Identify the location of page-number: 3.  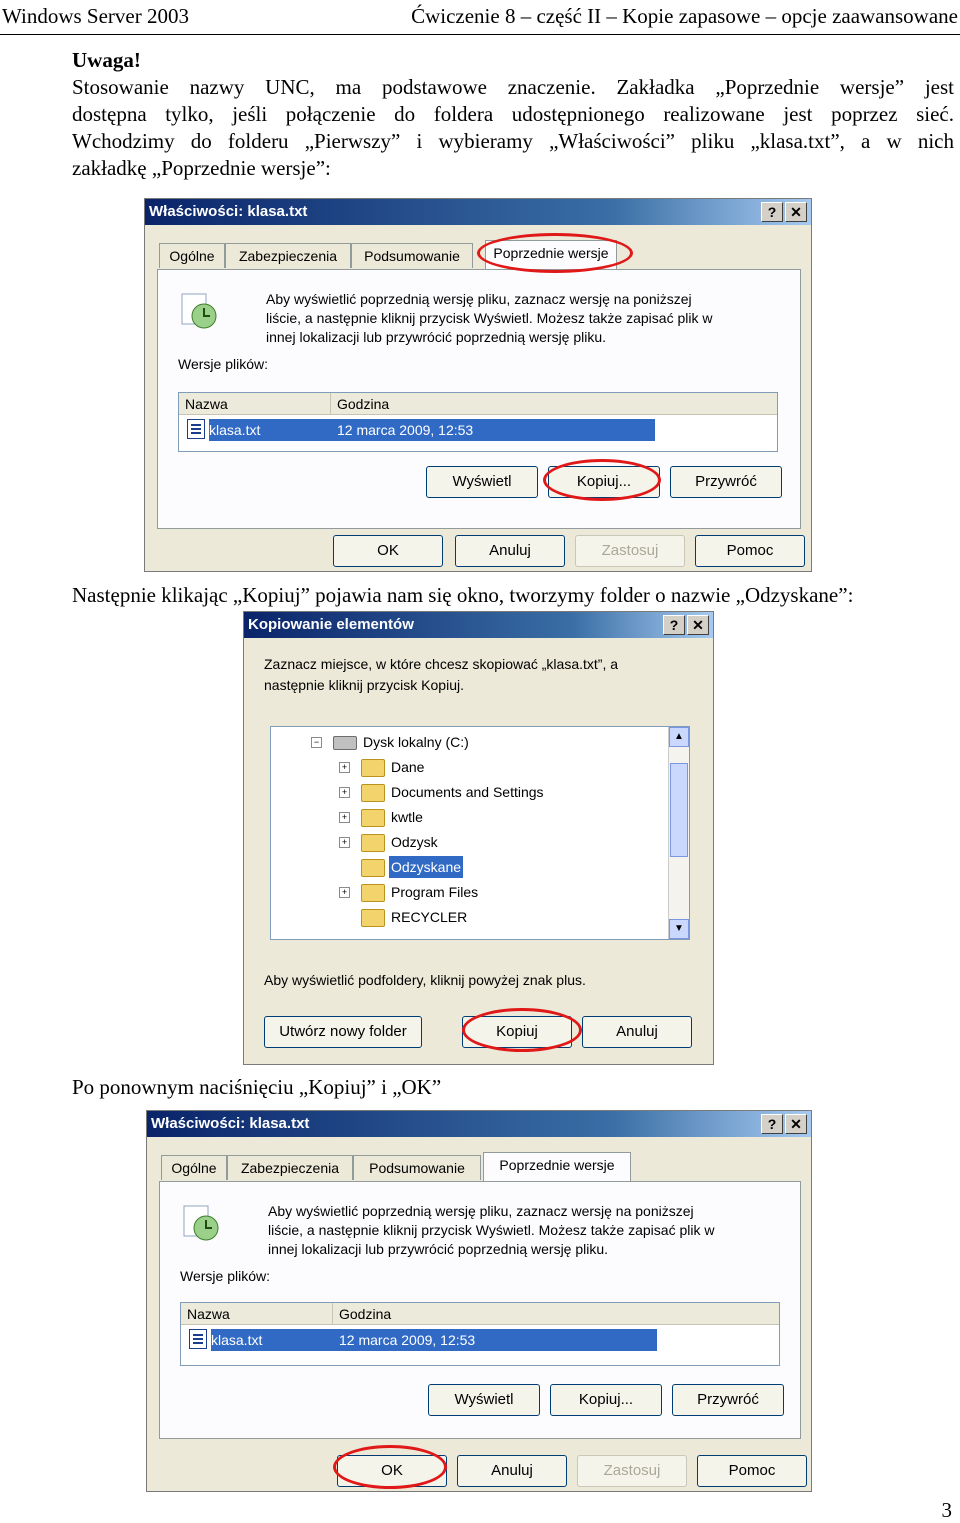
(947, 1510).